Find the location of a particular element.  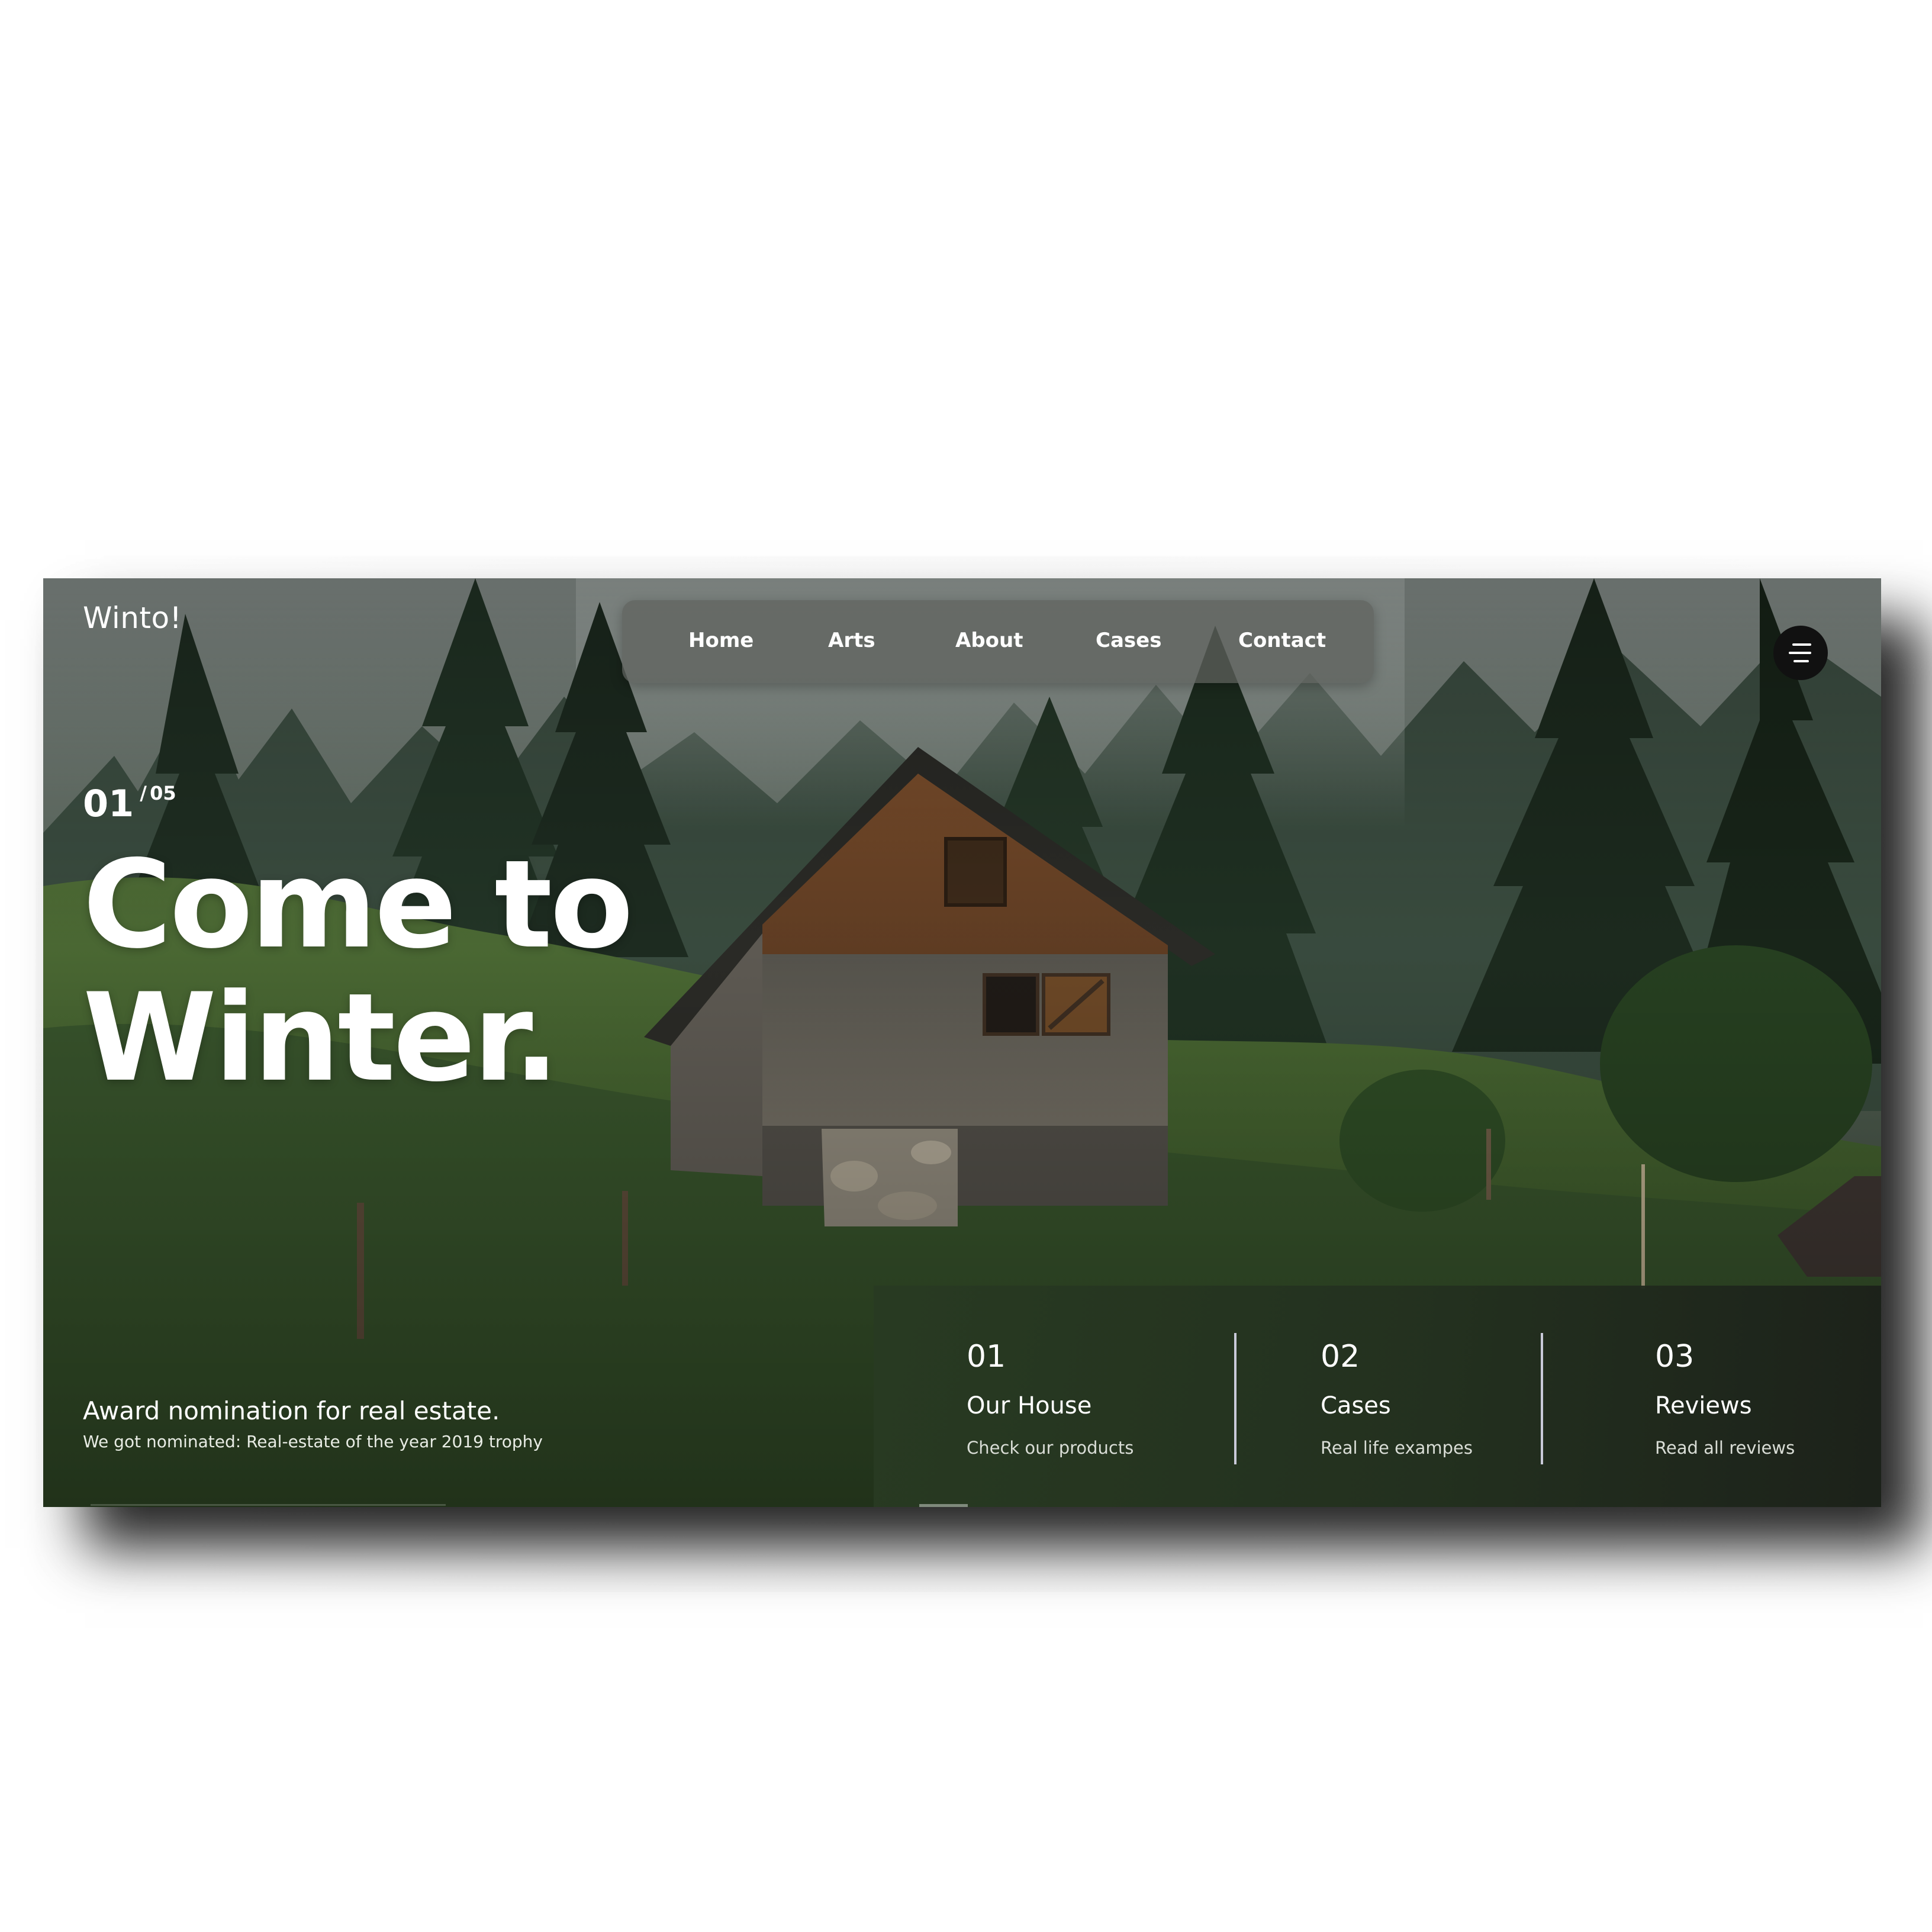

card-description: Real life exampes is located at coordinates (1397, 1448).